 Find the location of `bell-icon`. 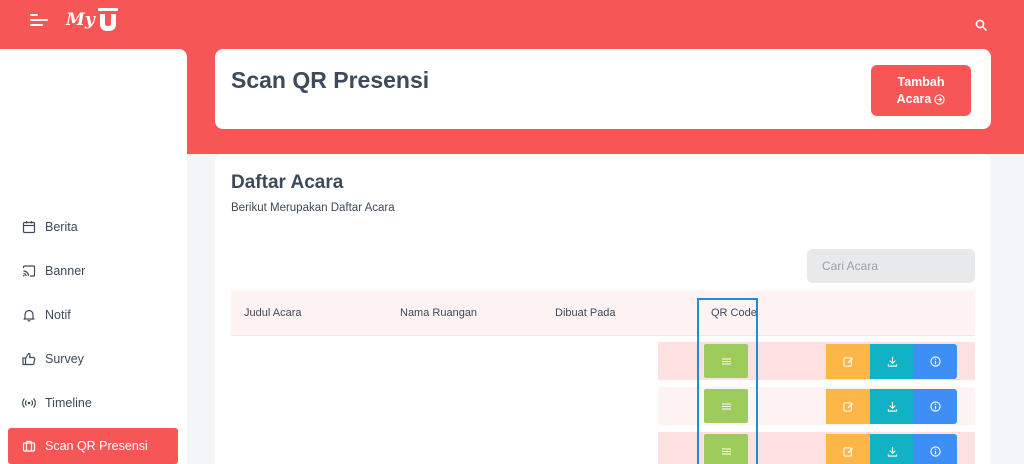

bell-icon is located at coordinates (29, 315).